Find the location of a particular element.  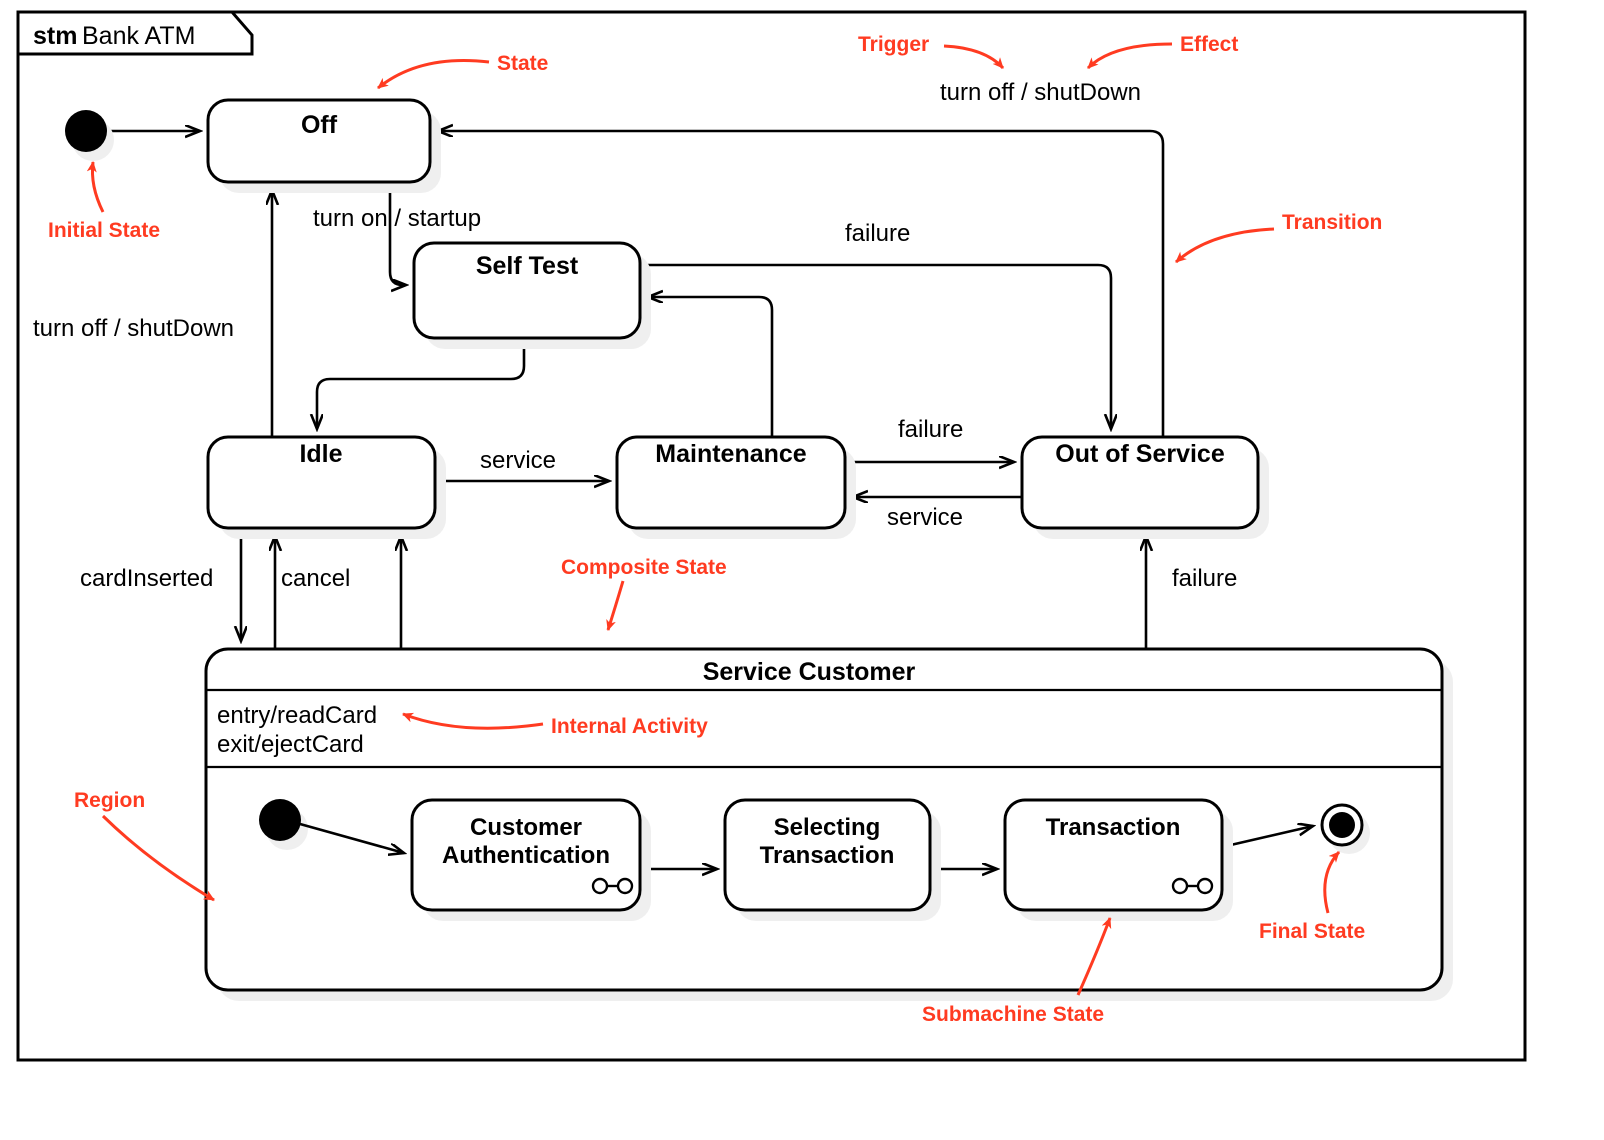

composite-exit-activity: exit/ejectCard is located at coordinates (290, 744).